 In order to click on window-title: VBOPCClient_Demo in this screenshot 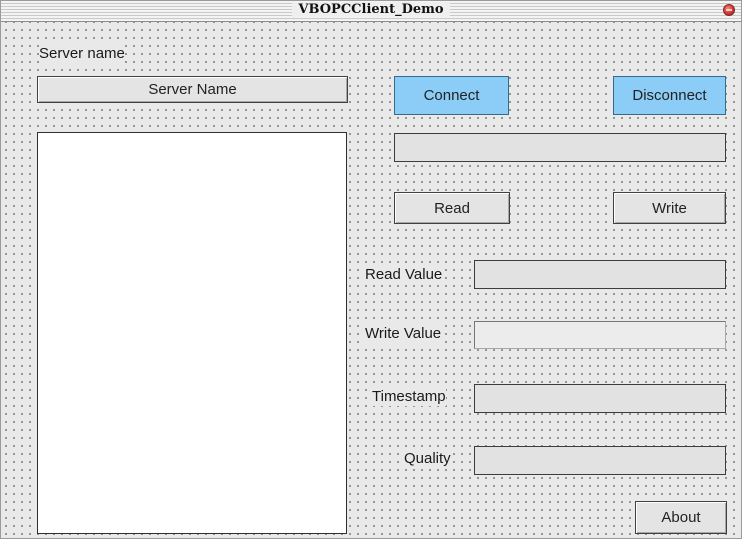, I will do `click(371, 9)`.